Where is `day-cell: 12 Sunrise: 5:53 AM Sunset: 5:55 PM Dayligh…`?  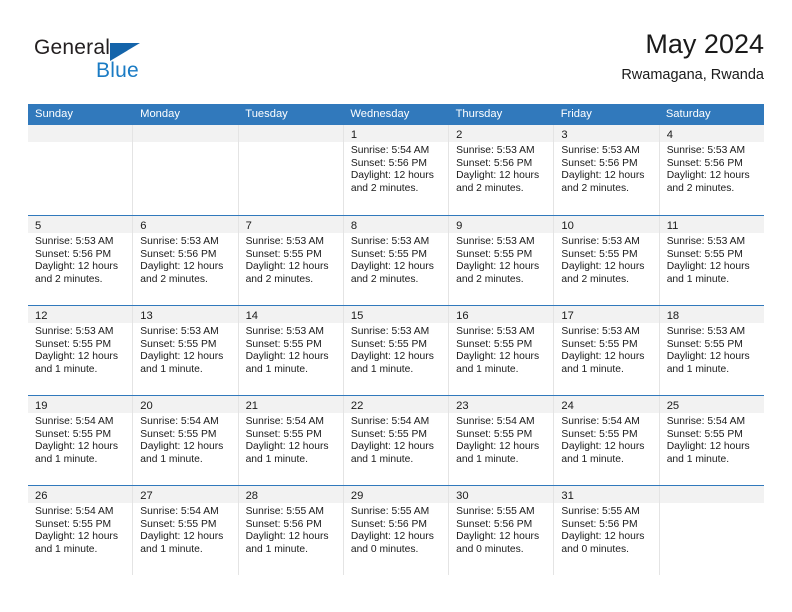 day-cell: 12 Sunrise: 5:53 AM Sunset: 5:55 PM Dayligh… is located at coordinates (80, 350).